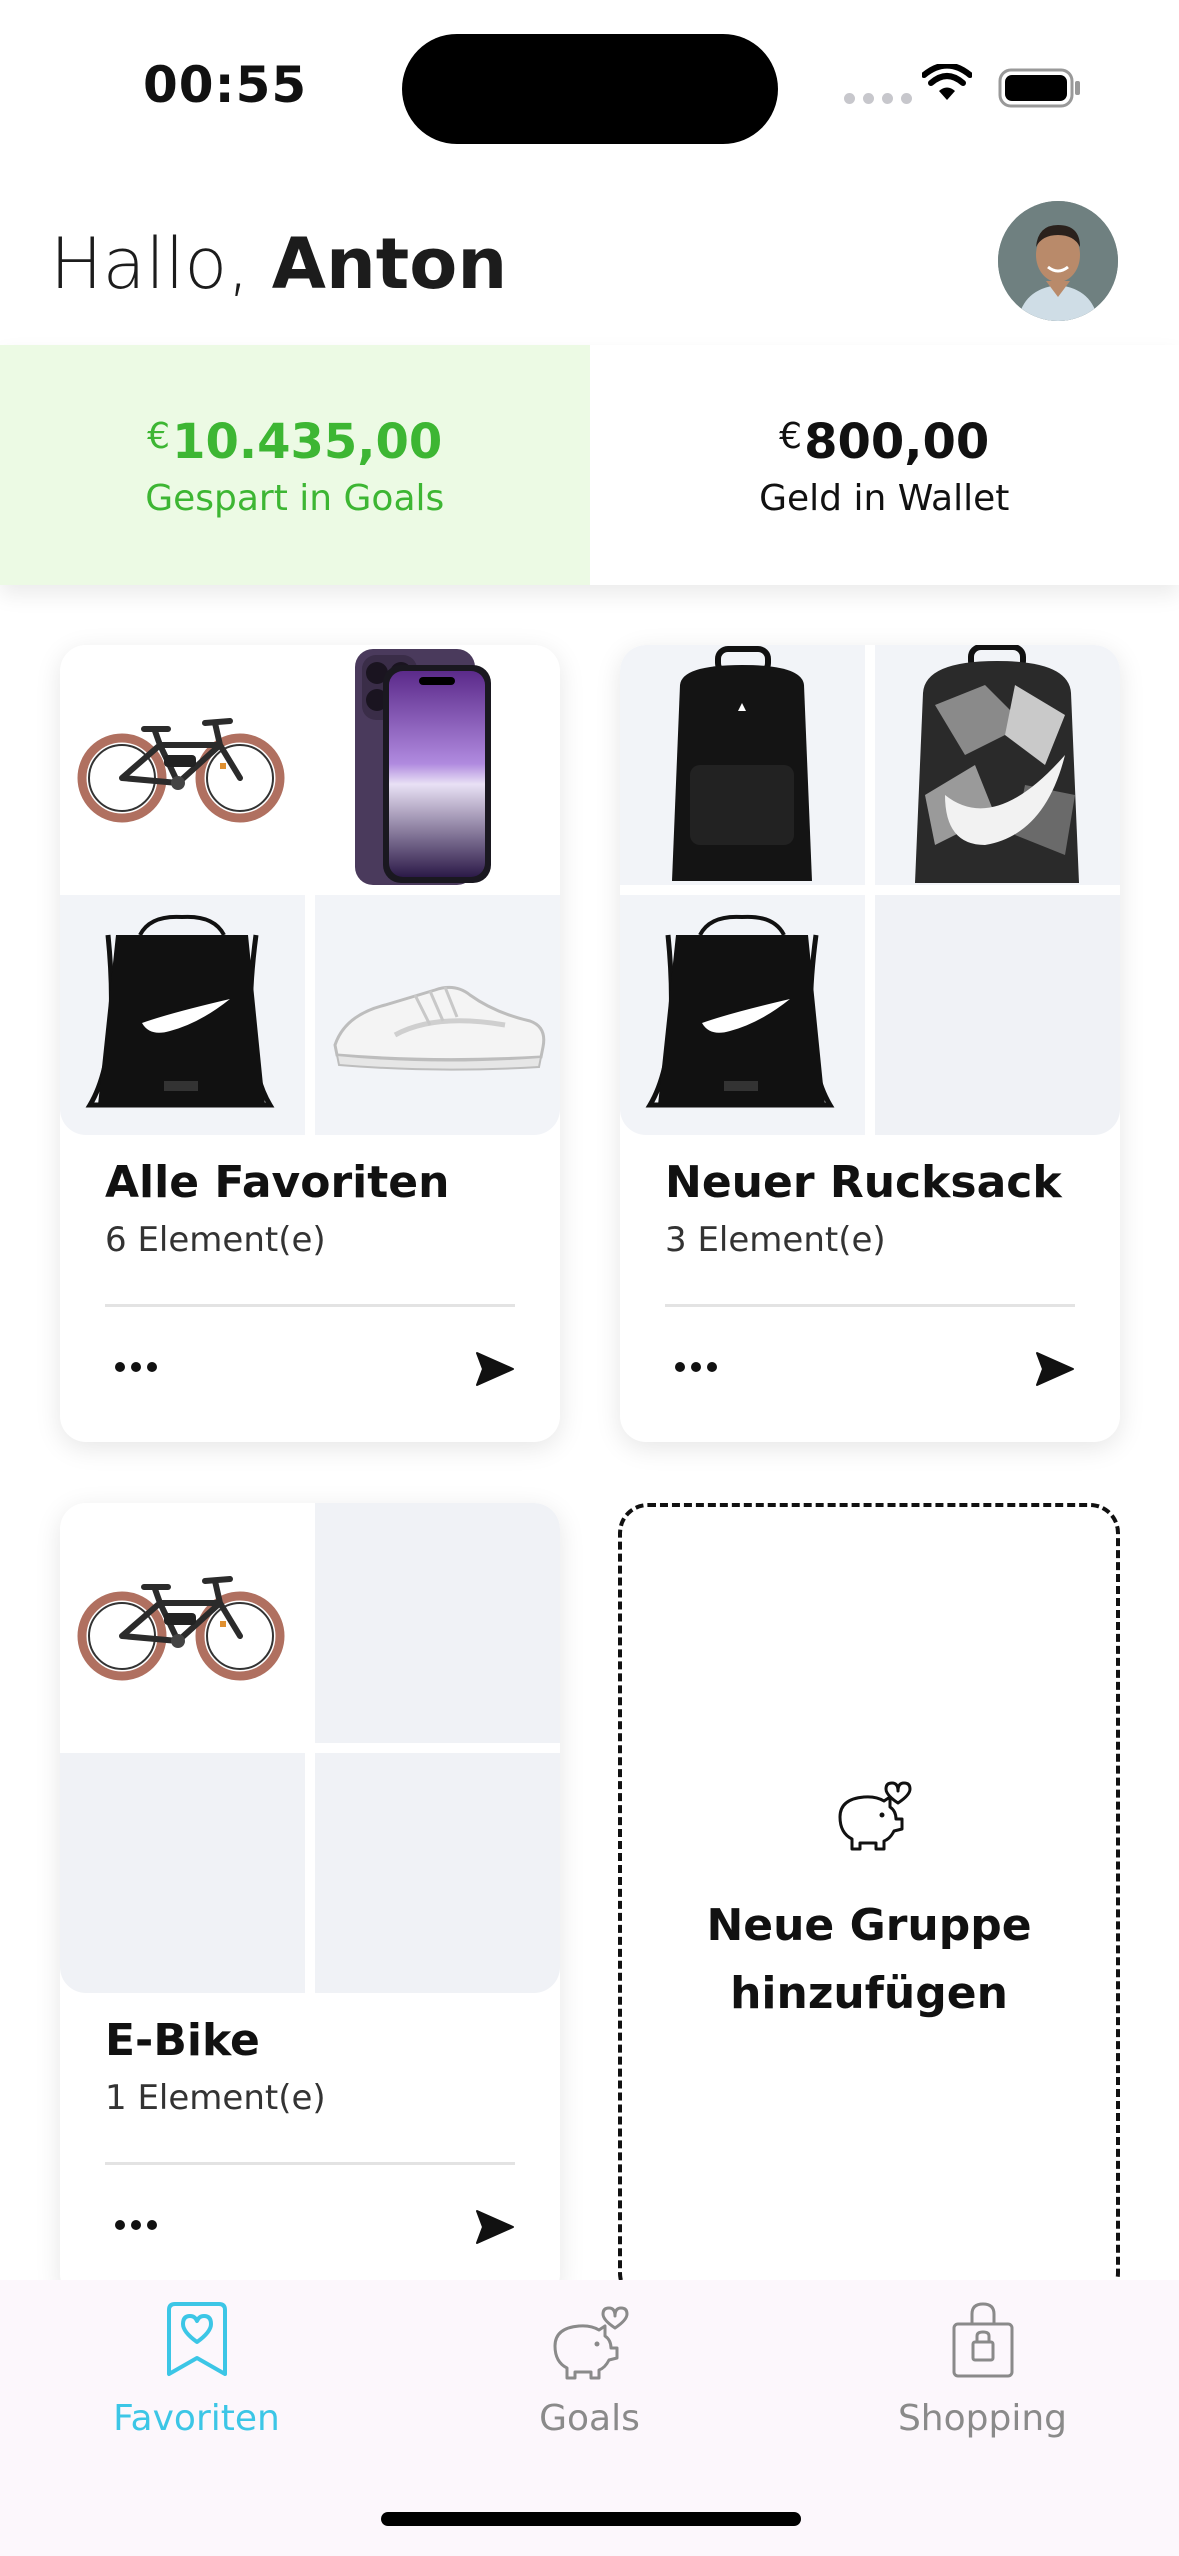  What do you see at coordinates (869, 1960) in the screenshot?
I see `add-group-label: Neue Gruppe hinzufügen` at bounding box center [869, 1960].